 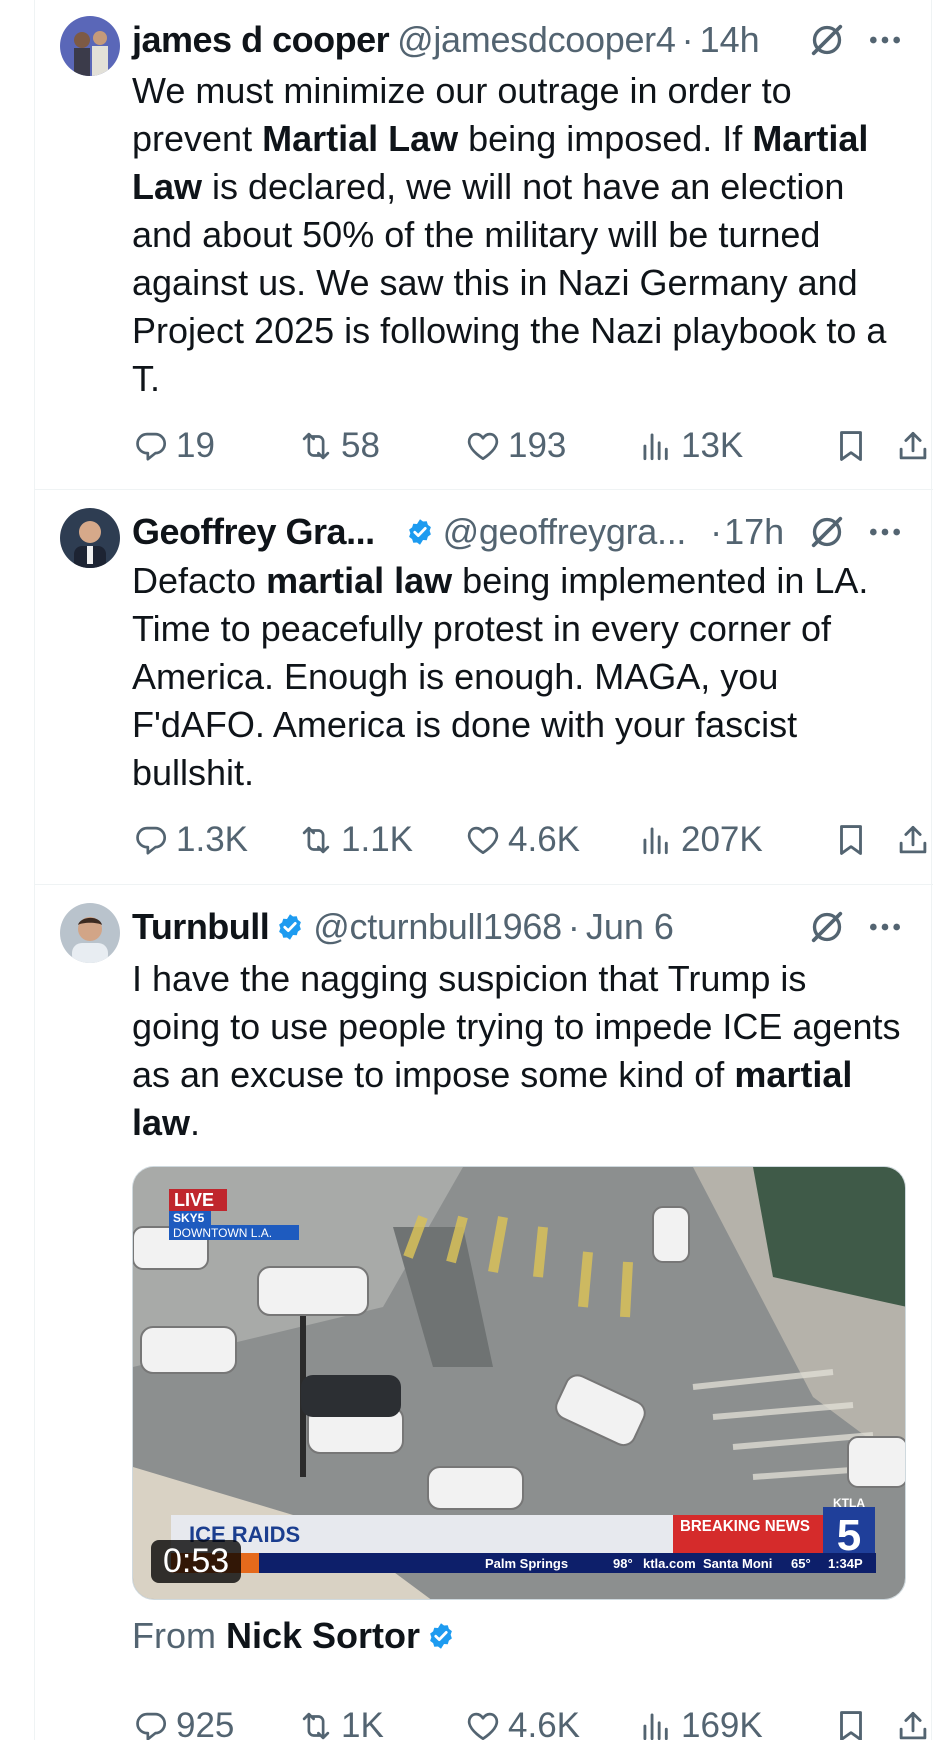 What do you see at coordinates (362, 1723) in the screenshot?
I see `repost-count: 1K` at bounding box center [362, 1723].